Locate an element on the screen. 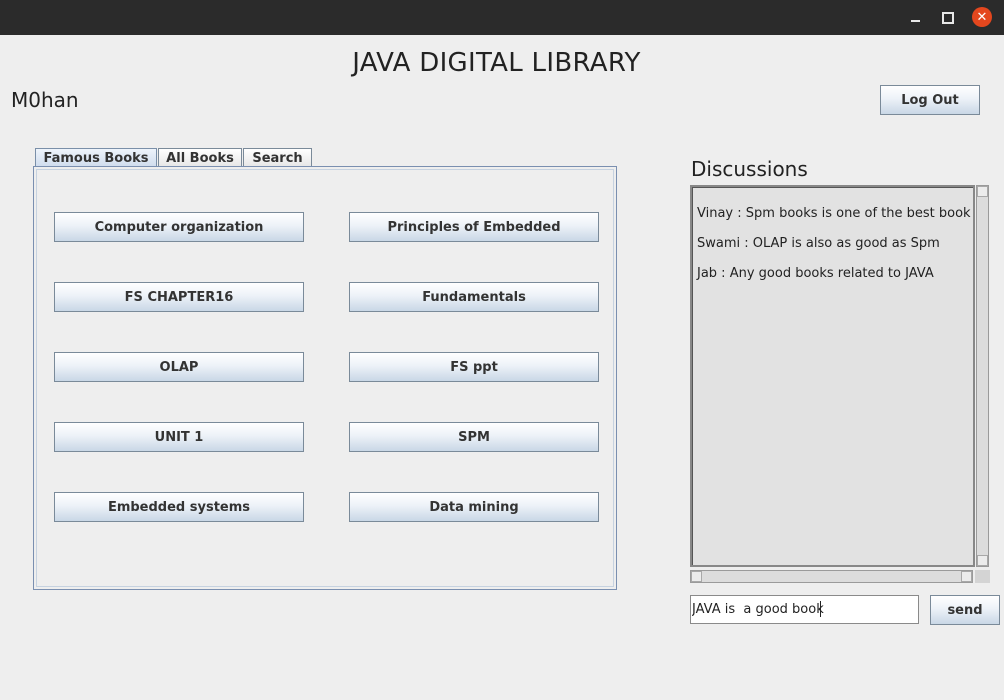  book-button-fs-ppt: FS ppt is located at coordinates (474, 367).